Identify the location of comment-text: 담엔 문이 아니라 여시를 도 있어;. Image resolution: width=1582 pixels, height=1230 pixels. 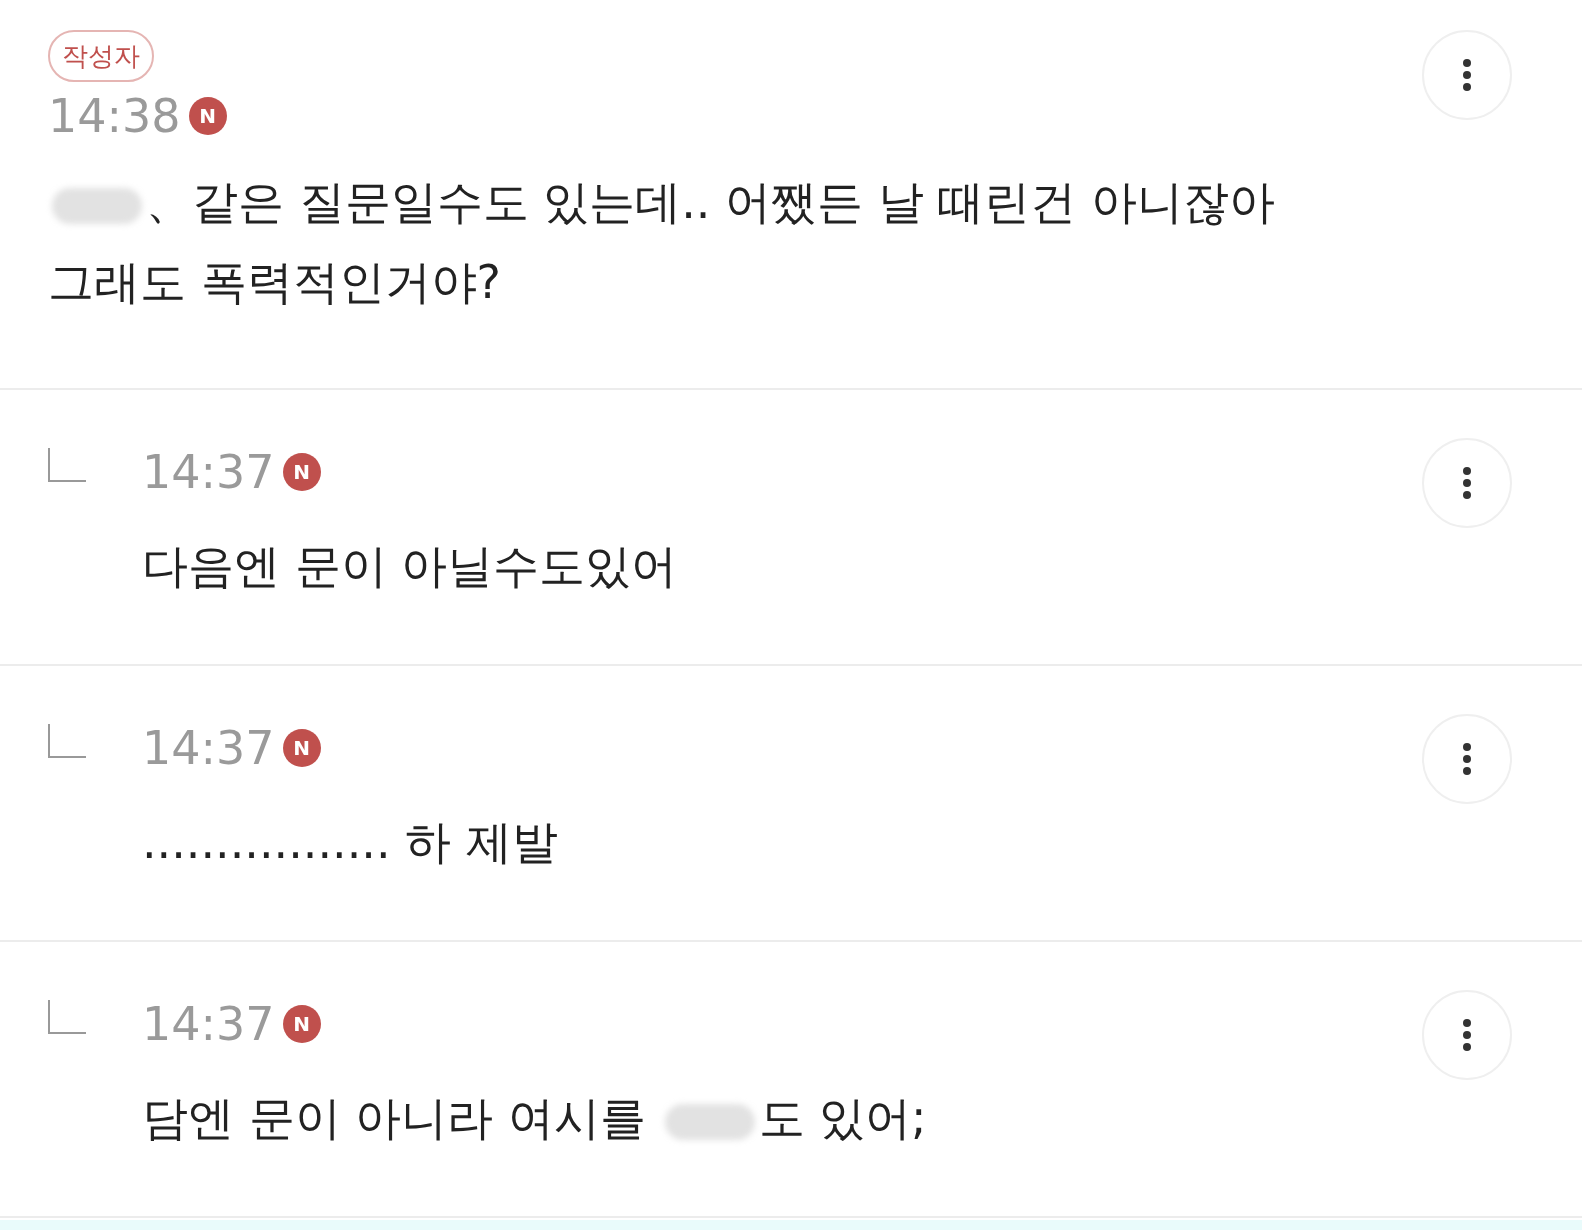
(535, 1118).